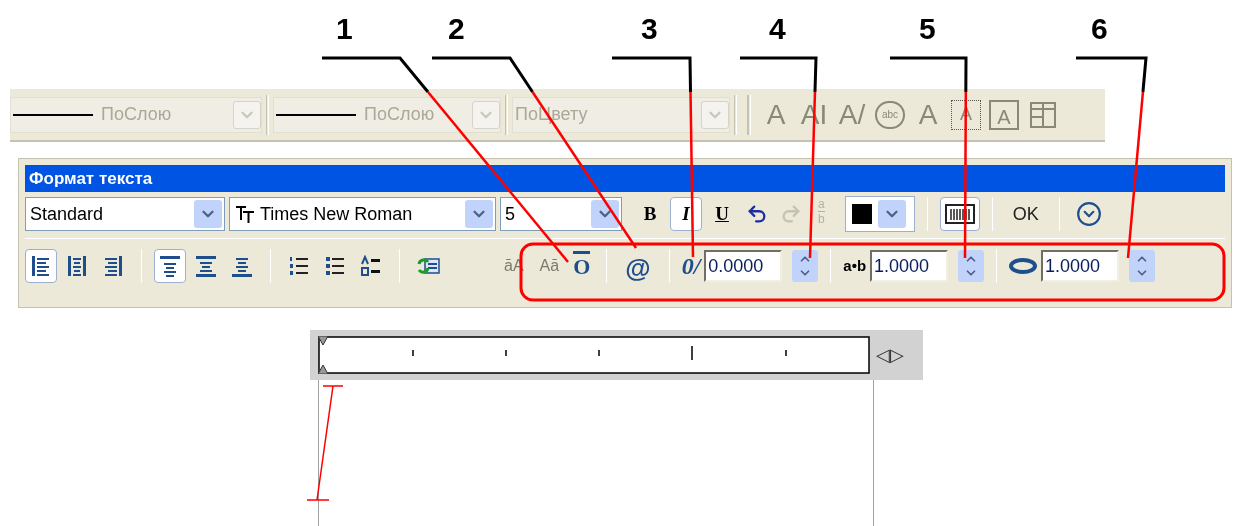  Describe the element at coordinates (362, 214) in the screenshot. I see `font-combo: Times New Roman` at that location.